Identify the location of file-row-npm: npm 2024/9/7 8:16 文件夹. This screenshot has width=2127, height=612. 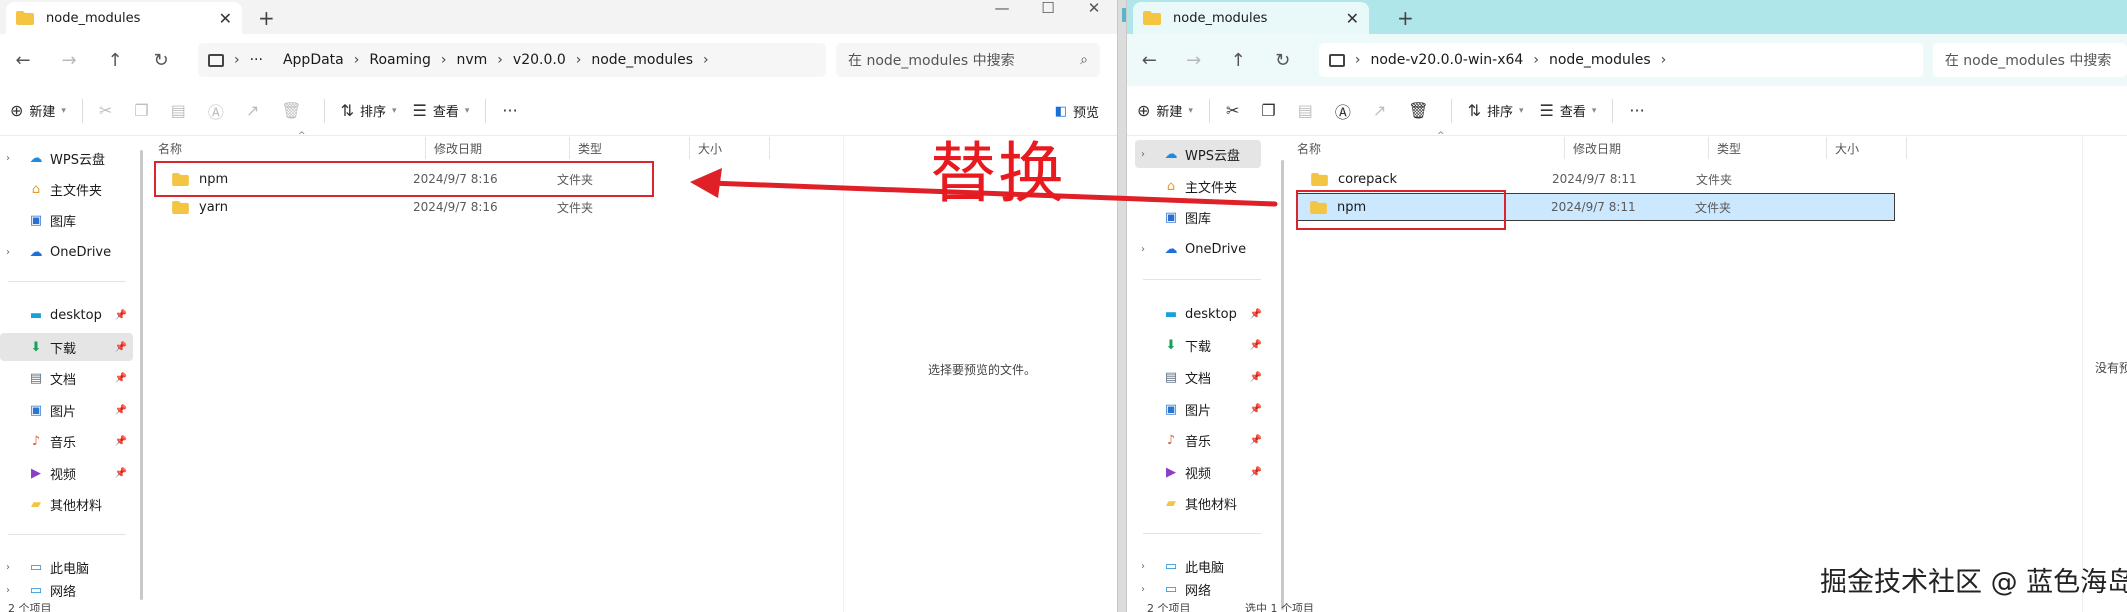
(460, 179).